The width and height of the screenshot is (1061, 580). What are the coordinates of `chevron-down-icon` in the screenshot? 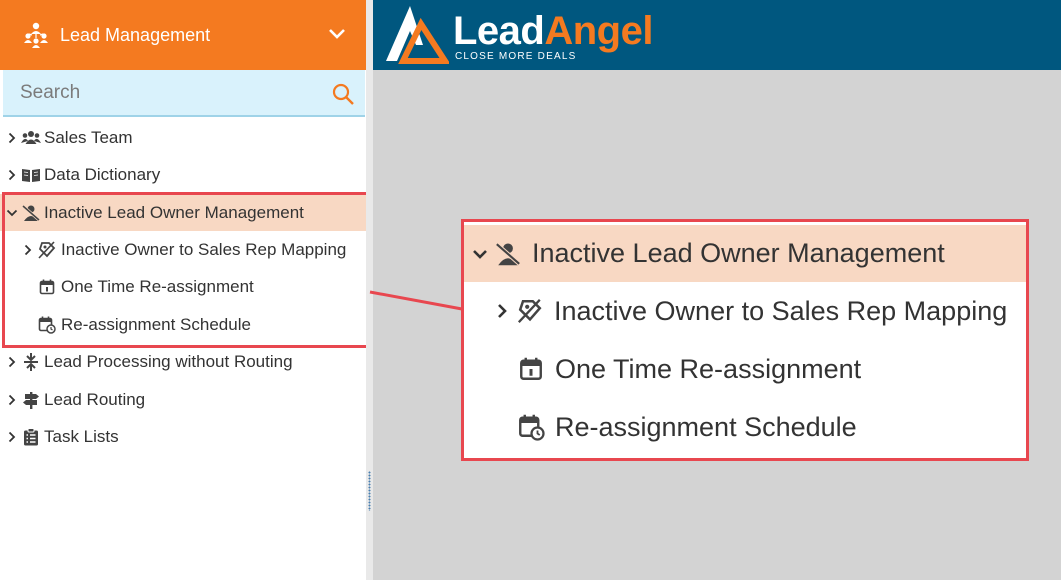 It's located at (480, 254).